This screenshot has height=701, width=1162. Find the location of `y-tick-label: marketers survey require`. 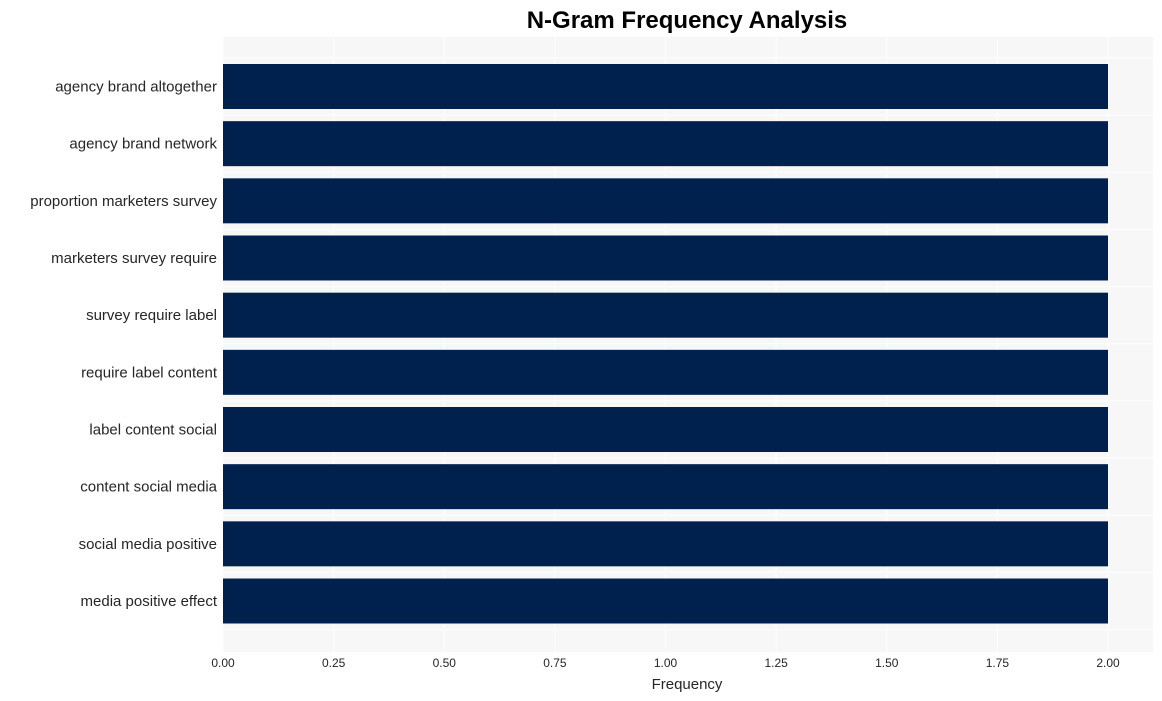

y-tick-label: marketers survey require is located at coordinates (134, 258).